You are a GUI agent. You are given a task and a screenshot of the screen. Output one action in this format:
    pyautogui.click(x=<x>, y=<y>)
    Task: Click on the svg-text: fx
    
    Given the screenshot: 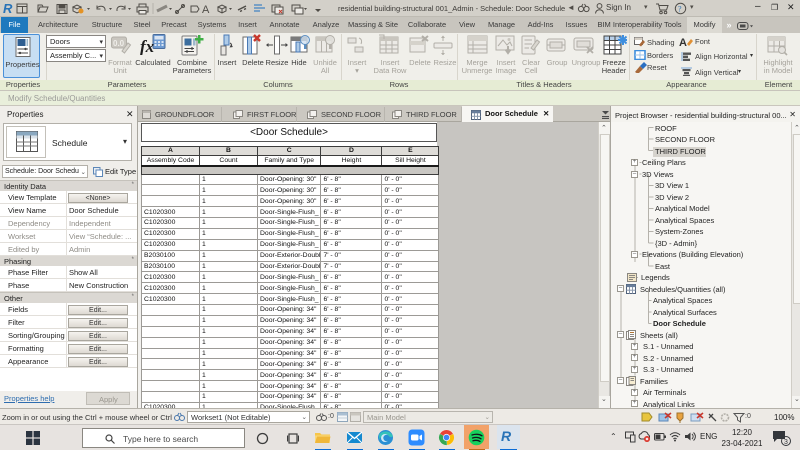 What is the action you would take?
    pyautogui.click(x=147, y=46)
    